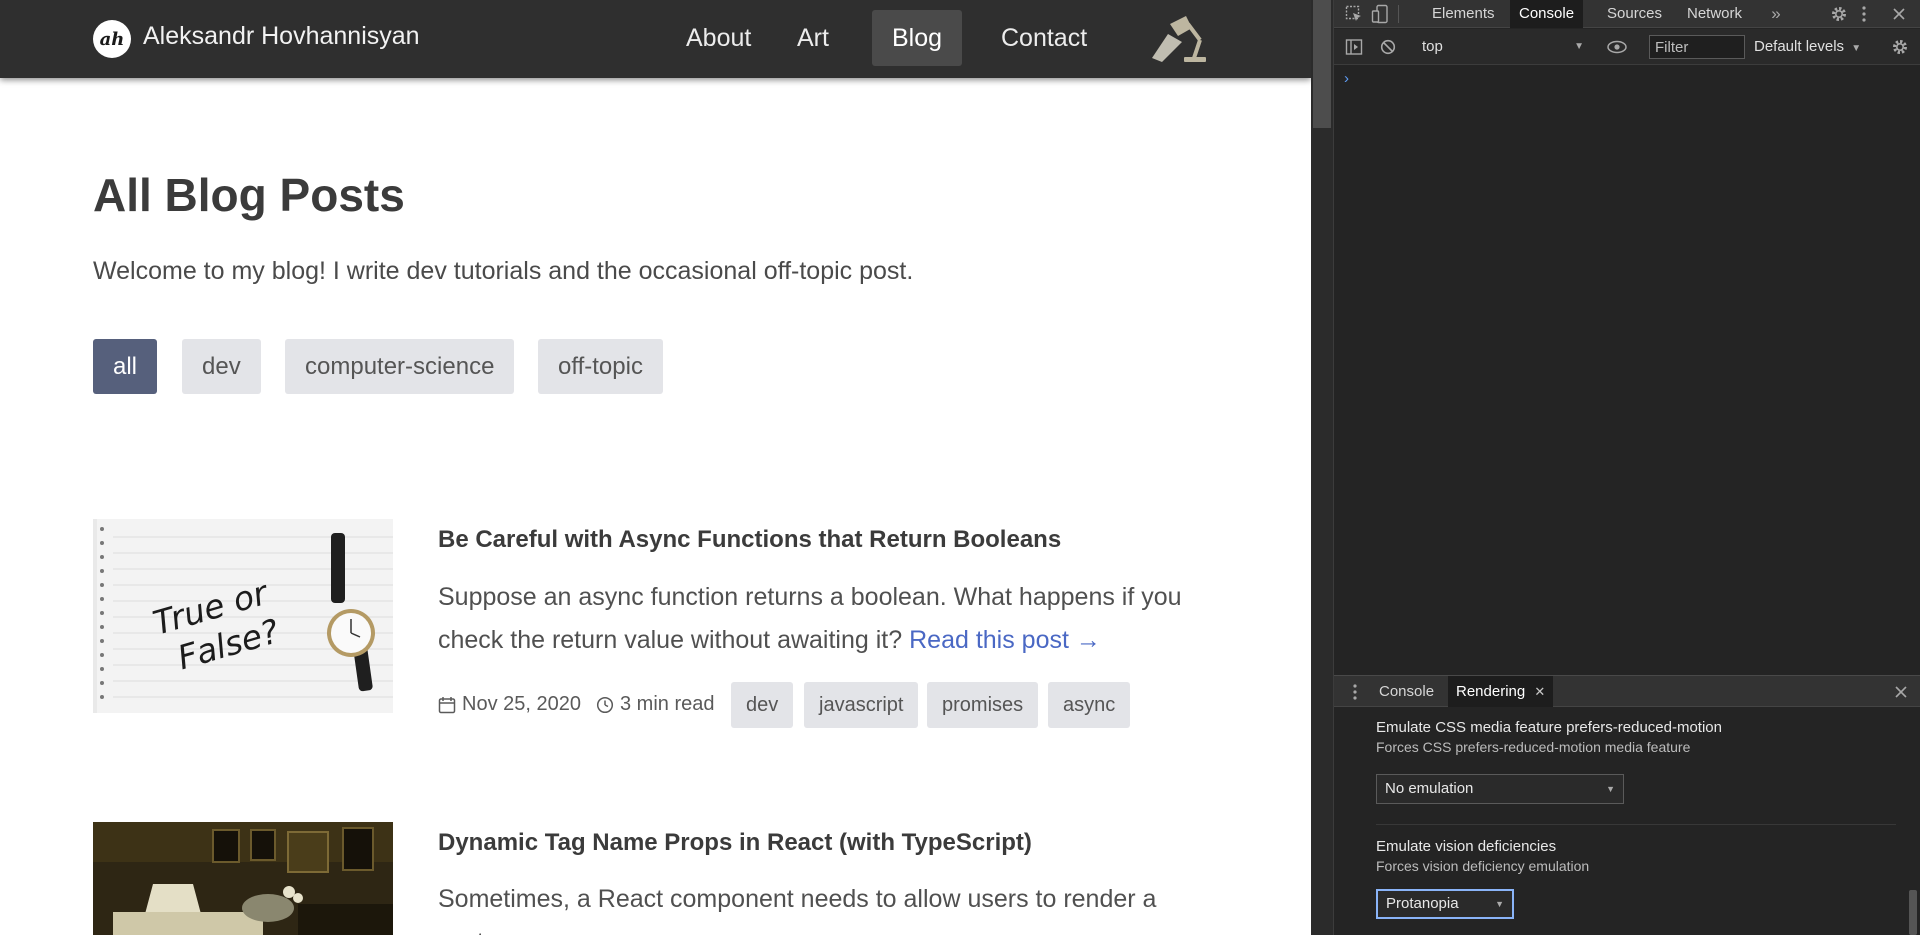 This screenshot has width=1920, height=935. I want to click on close-tab-icon: ✕, so click(1539, 691).